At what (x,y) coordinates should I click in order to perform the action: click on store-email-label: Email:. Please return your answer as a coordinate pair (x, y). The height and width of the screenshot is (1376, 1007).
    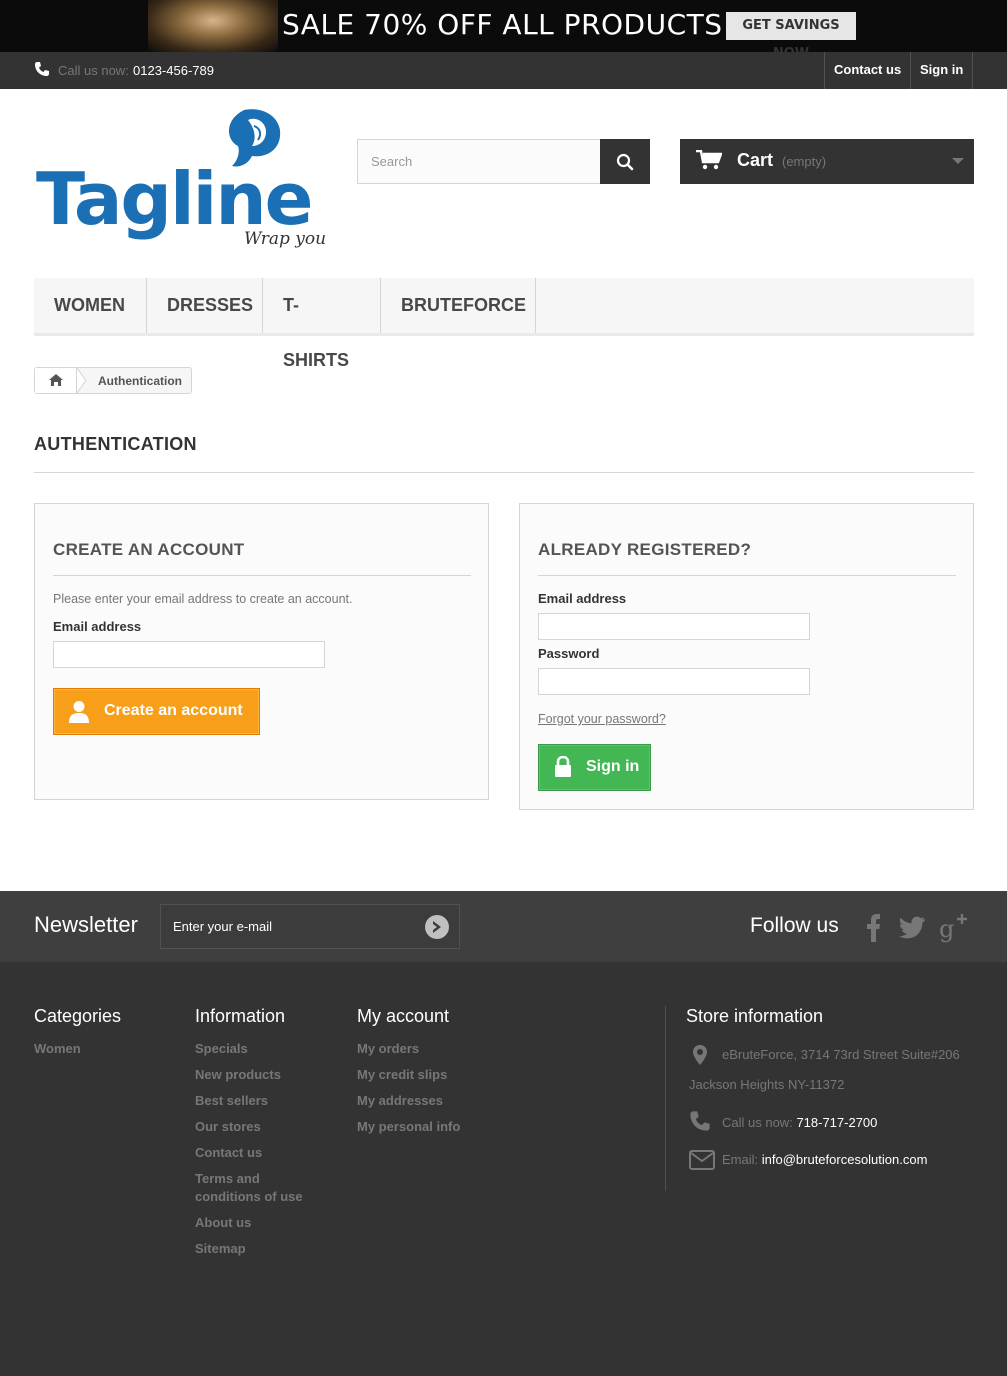
    Looking at the image, I should click on (740, 1159).